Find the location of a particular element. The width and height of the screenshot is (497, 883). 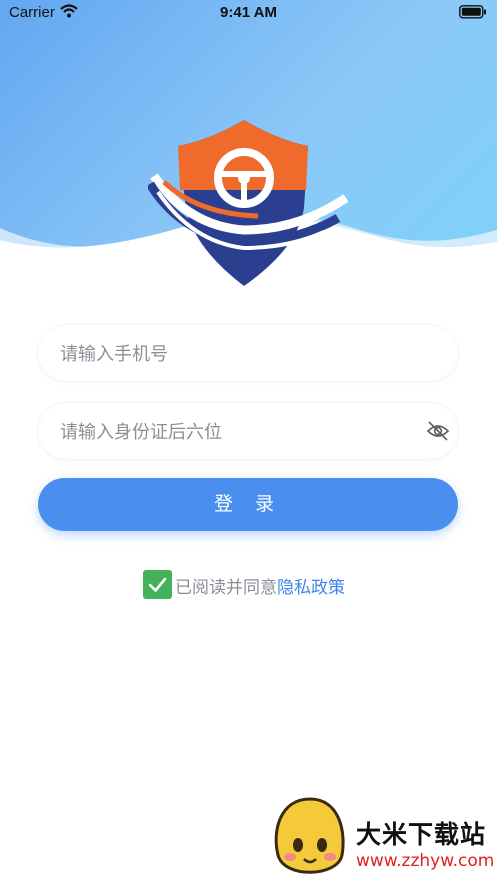

watermark-title: 大米下载站 is located at coordinates (421, 834).